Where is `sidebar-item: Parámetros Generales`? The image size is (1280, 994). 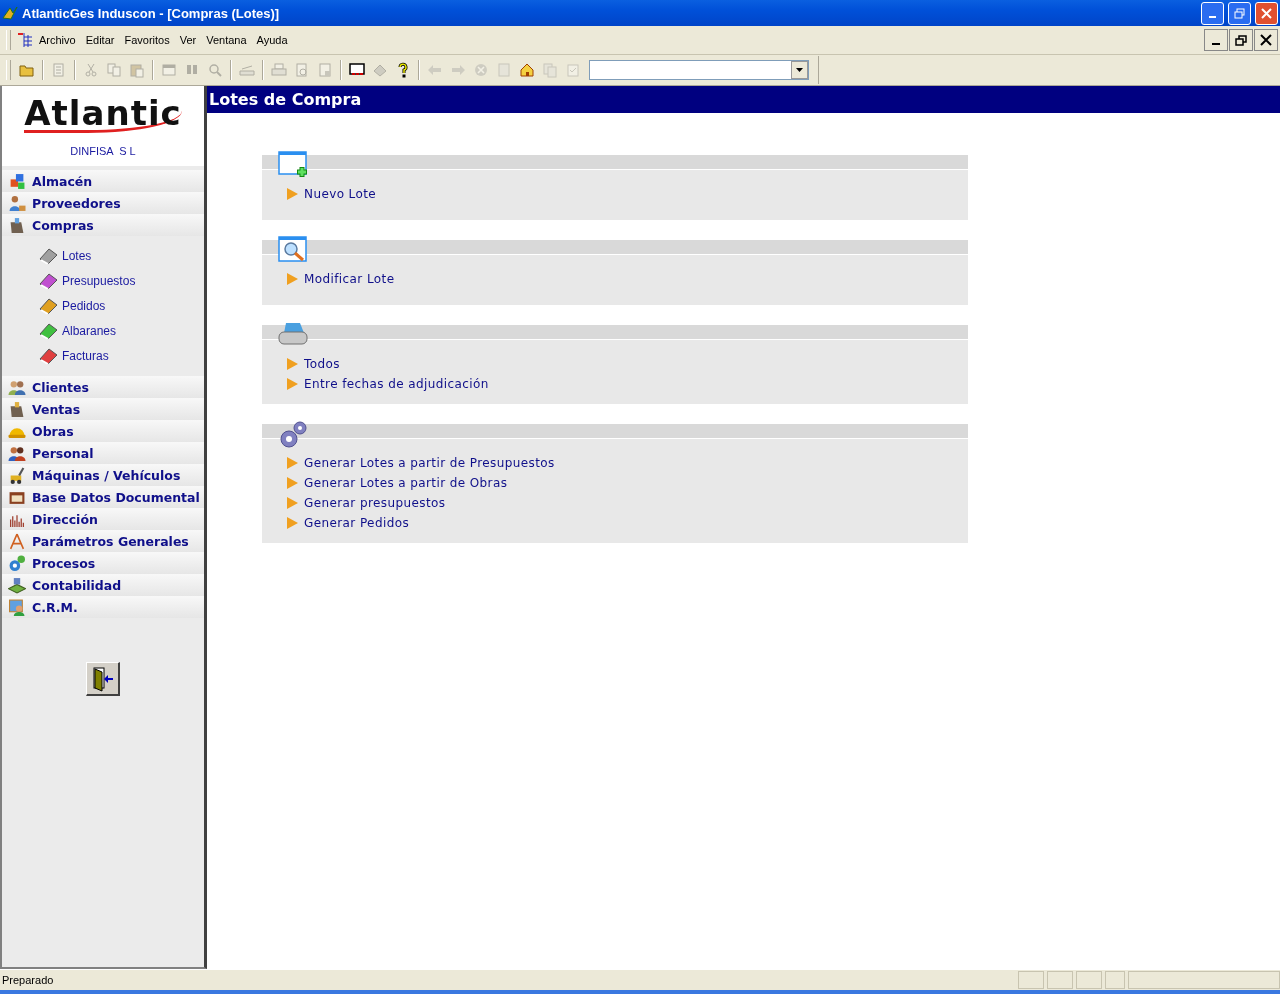
sidebar-item: Parámetros Generales is located at coordinates (103, 541).